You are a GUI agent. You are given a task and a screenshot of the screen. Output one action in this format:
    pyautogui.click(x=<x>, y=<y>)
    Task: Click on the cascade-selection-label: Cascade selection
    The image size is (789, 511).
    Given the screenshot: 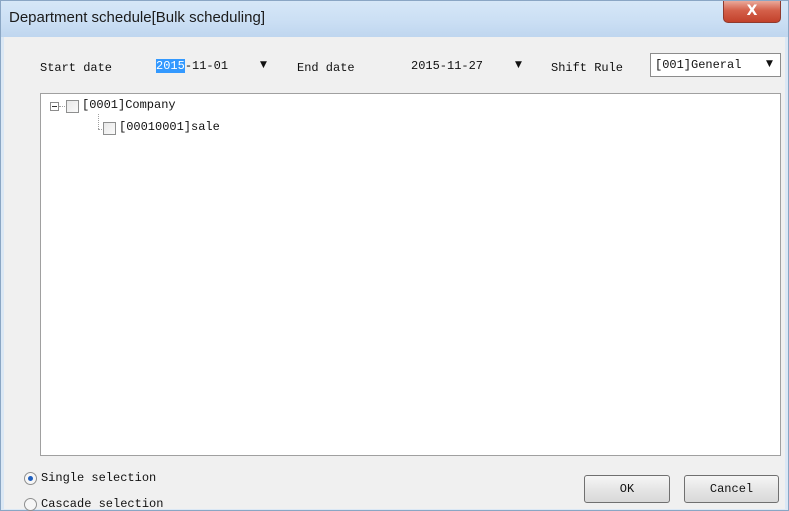 What is the action you would take?
    pyautogui.click(x=102, y=504)
    